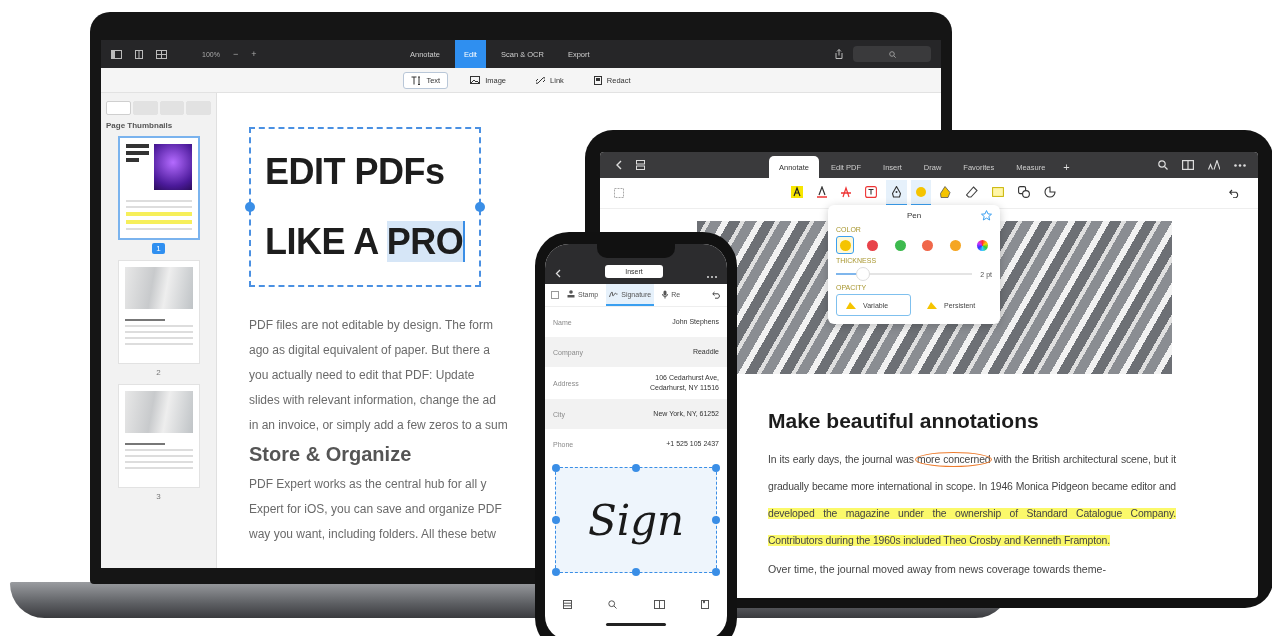 The width and height of the screenshot is (1272, 636). Describe the element at coordinates (158, 372) in the screenshot. I see `page-number: 2` at that location.